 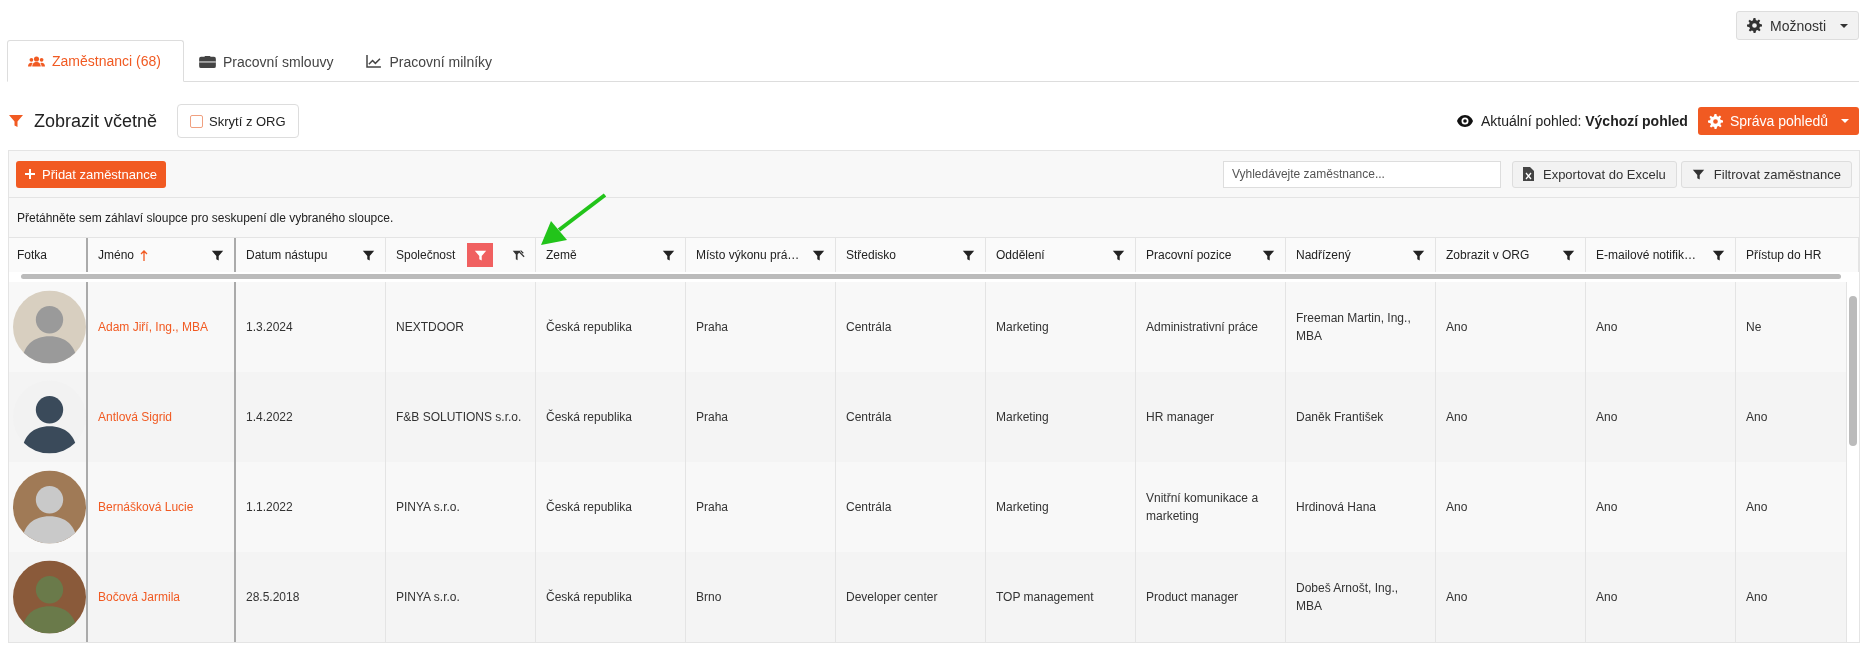 I want to click on tab: Pracovní milníky, so click(x=430, y=61).